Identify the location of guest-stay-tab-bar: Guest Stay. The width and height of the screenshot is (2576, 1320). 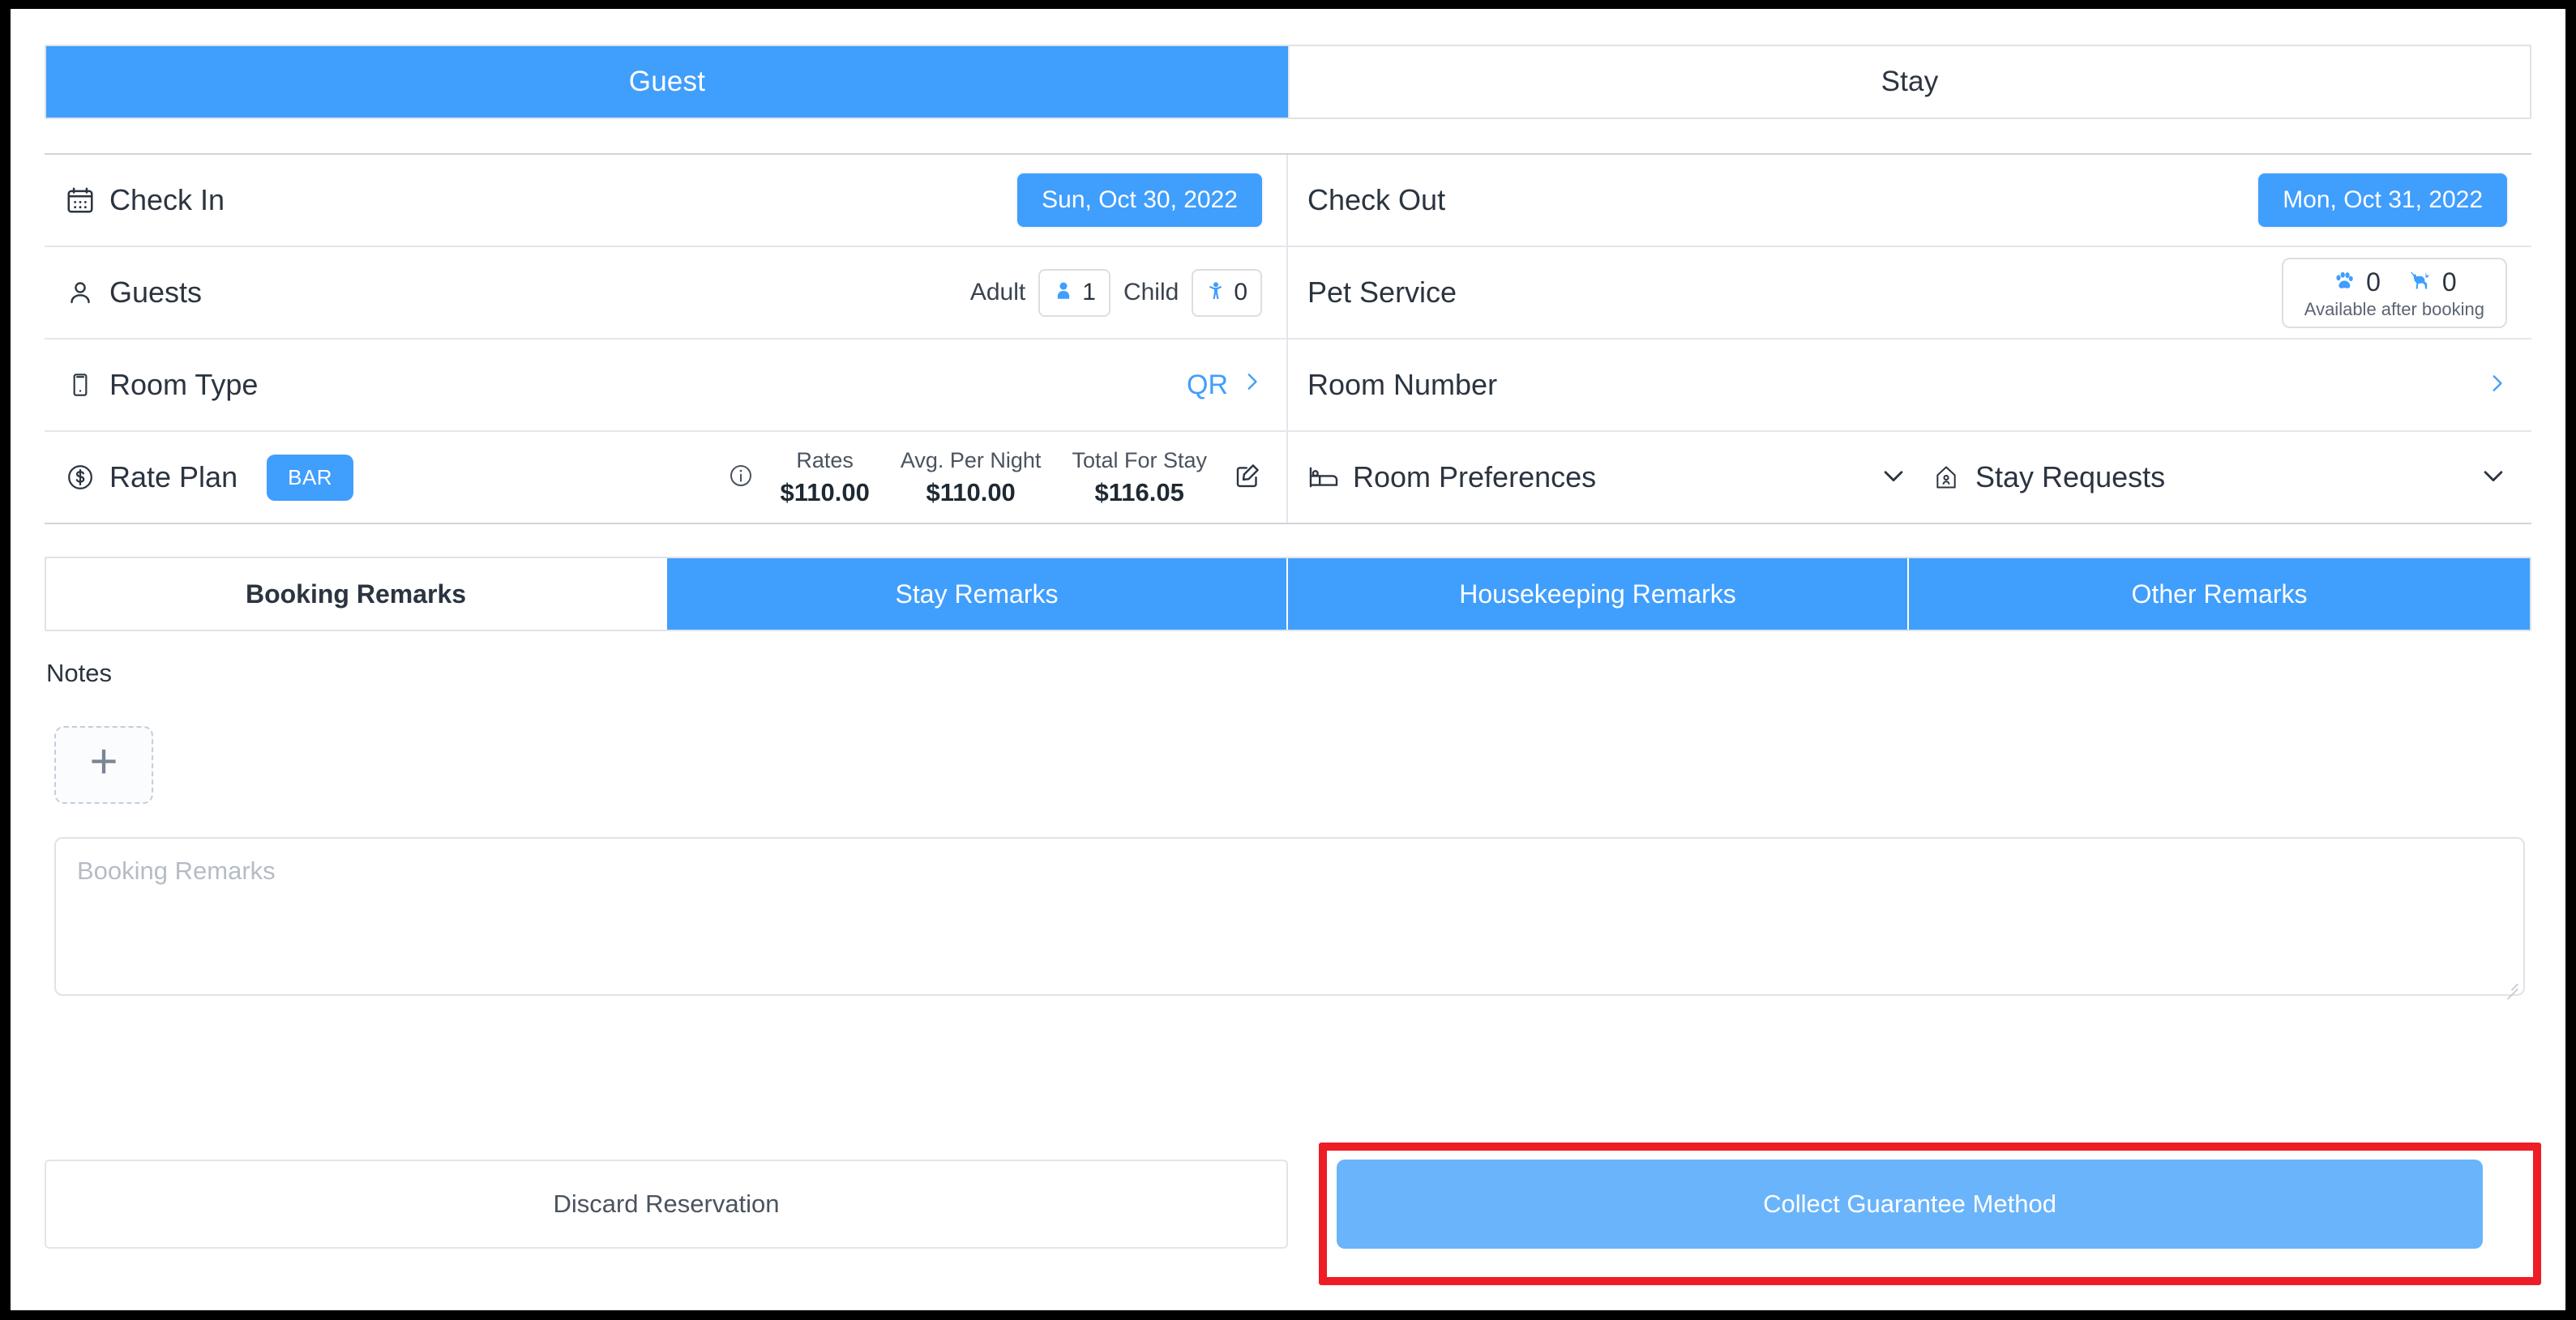
(1288, 82).